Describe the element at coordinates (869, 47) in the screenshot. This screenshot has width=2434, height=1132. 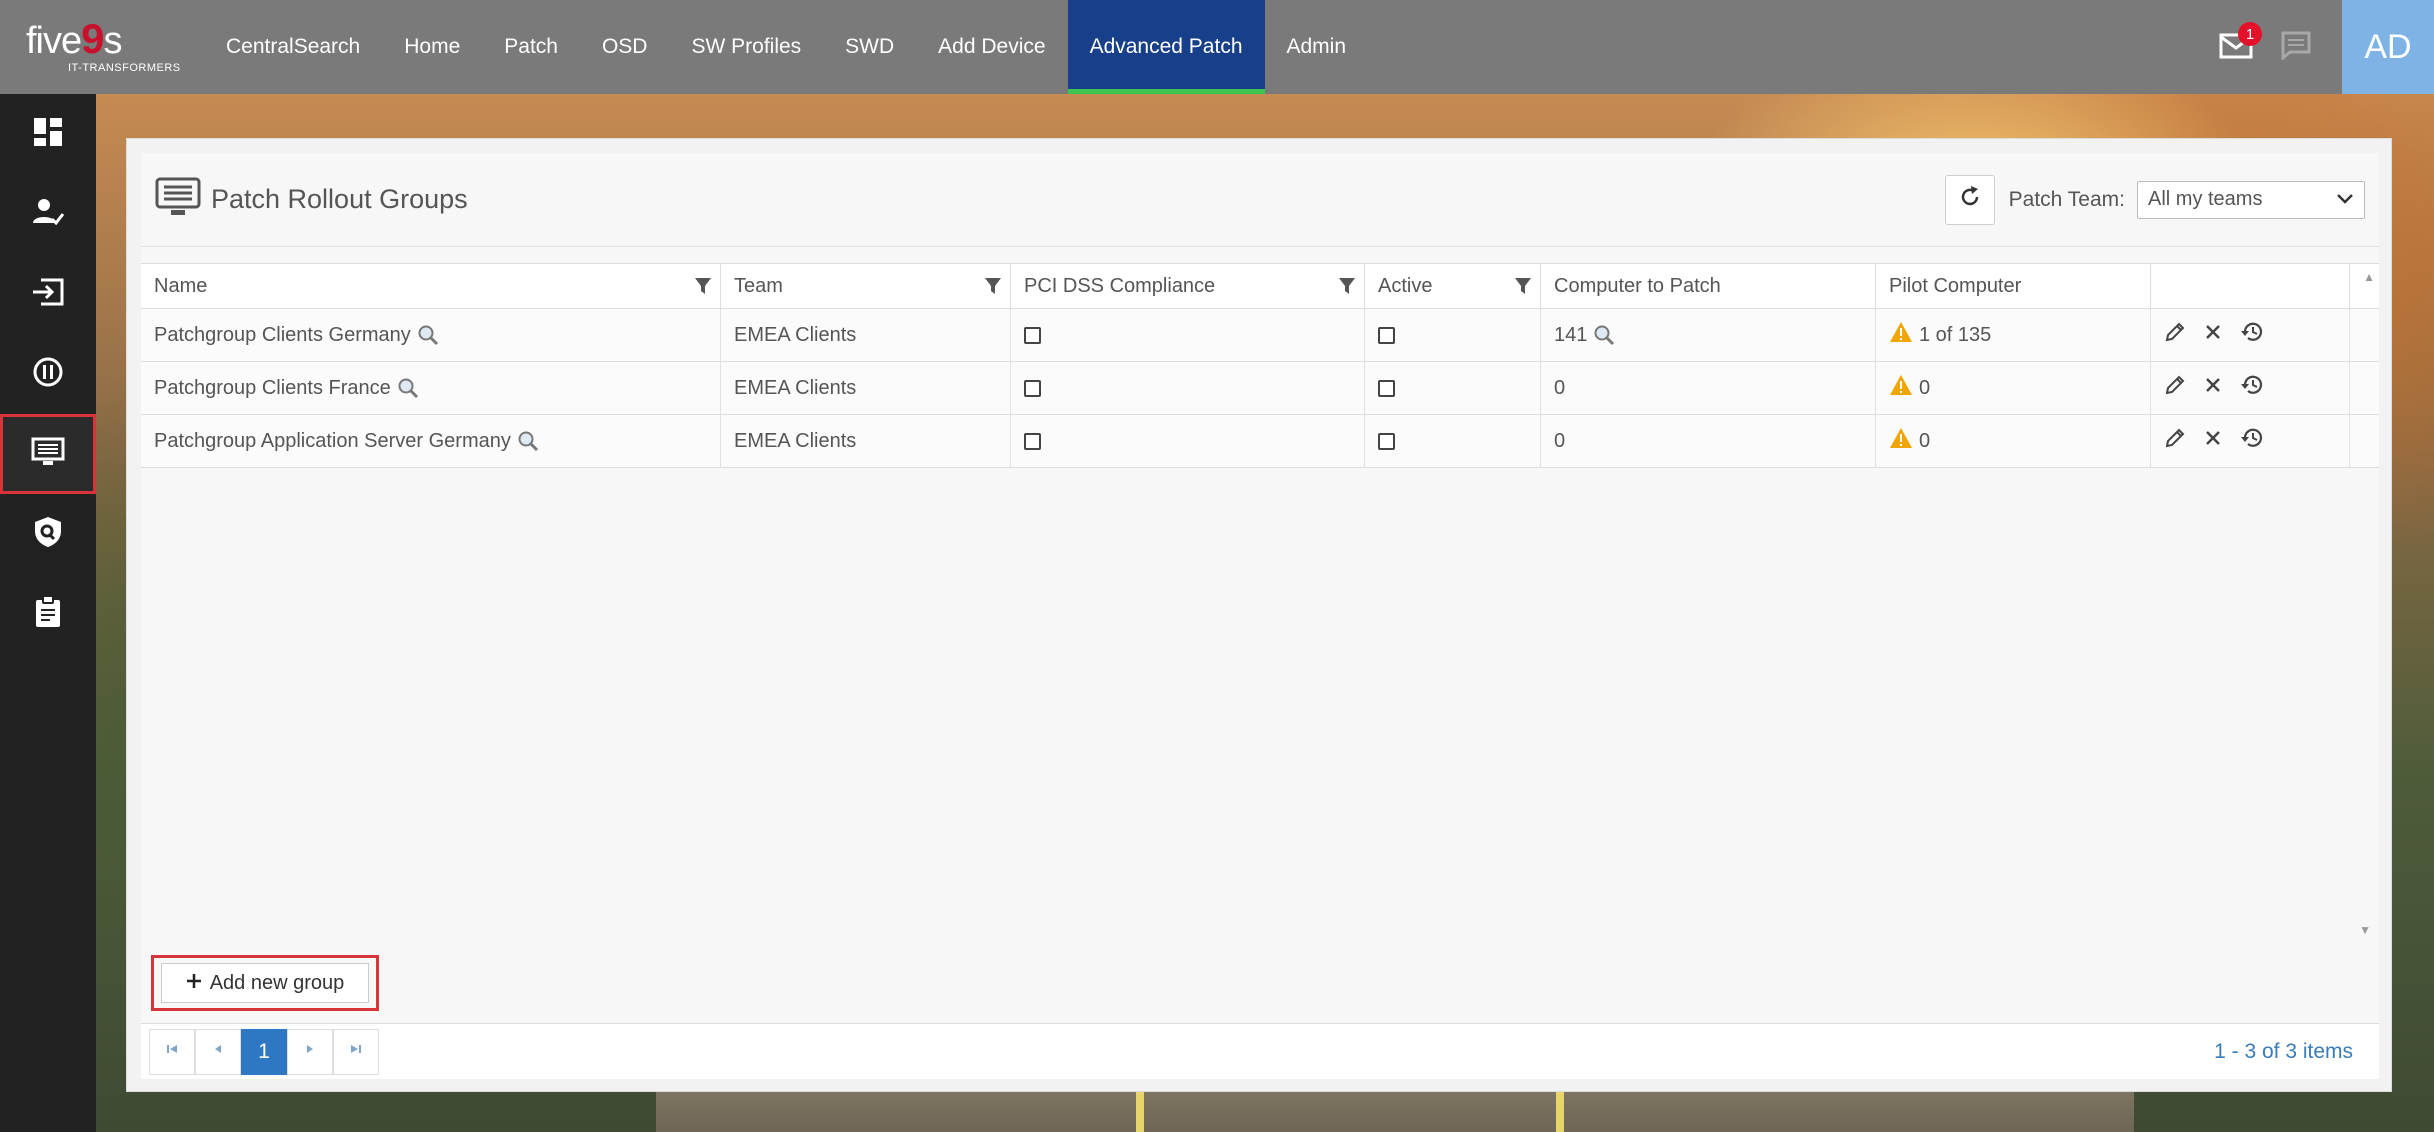
I see `nav-item-swd: SWD` at that location.